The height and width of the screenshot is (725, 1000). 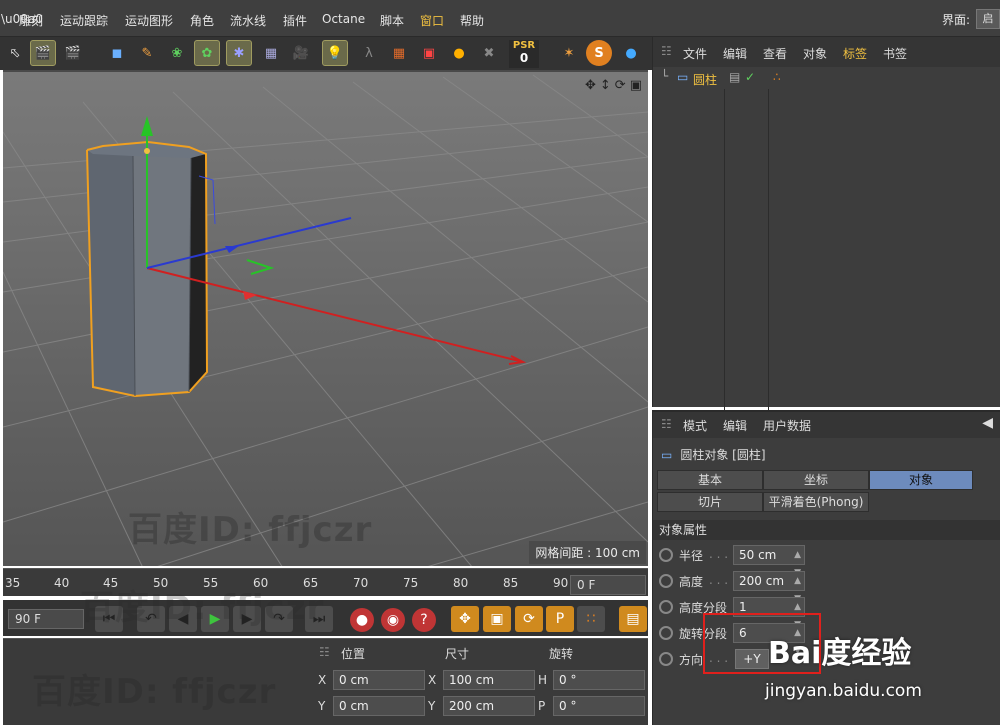 I want to click on back-arrow-icon: ◀, so click(x=987, y=423).